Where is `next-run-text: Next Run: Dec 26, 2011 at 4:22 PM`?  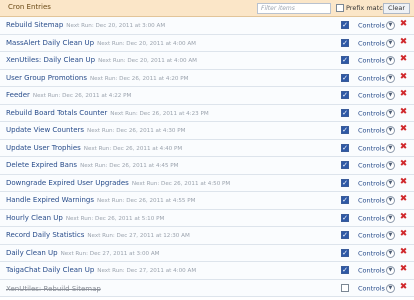 next-run-text: Next Run: Dec 26, 2011 at 4:22 PM is located at coordinates (82, 96).